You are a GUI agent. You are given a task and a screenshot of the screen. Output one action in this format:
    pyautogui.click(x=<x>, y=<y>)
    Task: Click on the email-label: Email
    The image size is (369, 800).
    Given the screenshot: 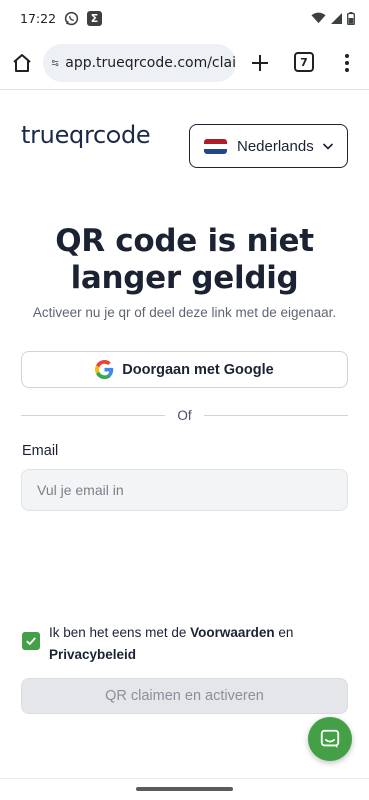 What is the action you would take?
    pyautogui.click(x=40, y=451)
    